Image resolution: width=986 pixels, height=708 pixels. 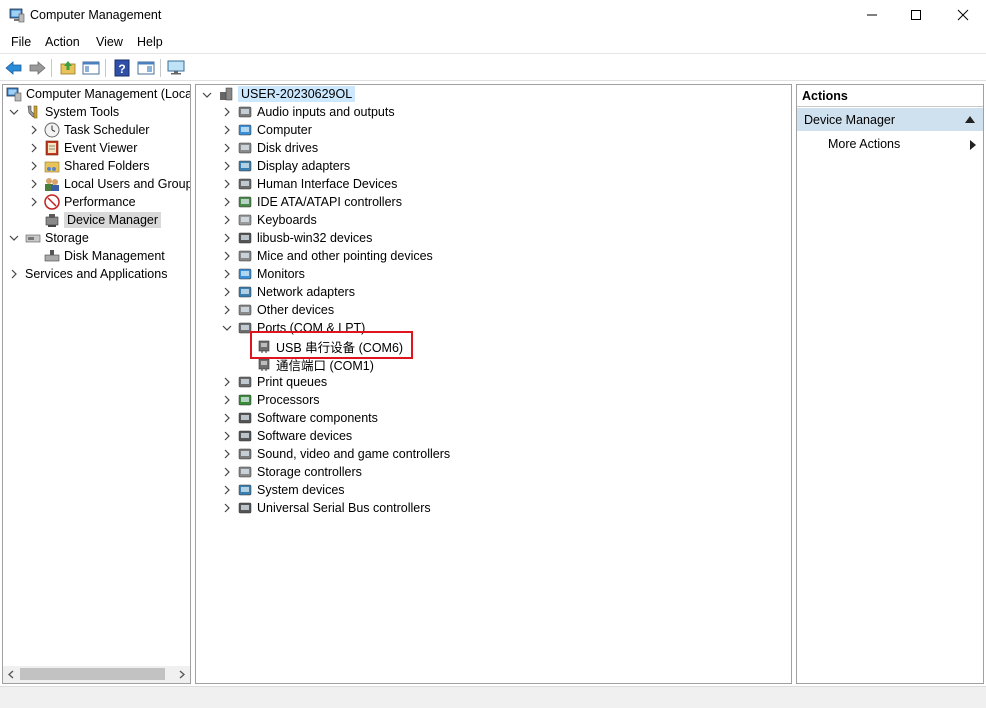 What do you see at coordinates (963, 15) in the screenshot?
I see `close-button` at bounding box center [963, 15].